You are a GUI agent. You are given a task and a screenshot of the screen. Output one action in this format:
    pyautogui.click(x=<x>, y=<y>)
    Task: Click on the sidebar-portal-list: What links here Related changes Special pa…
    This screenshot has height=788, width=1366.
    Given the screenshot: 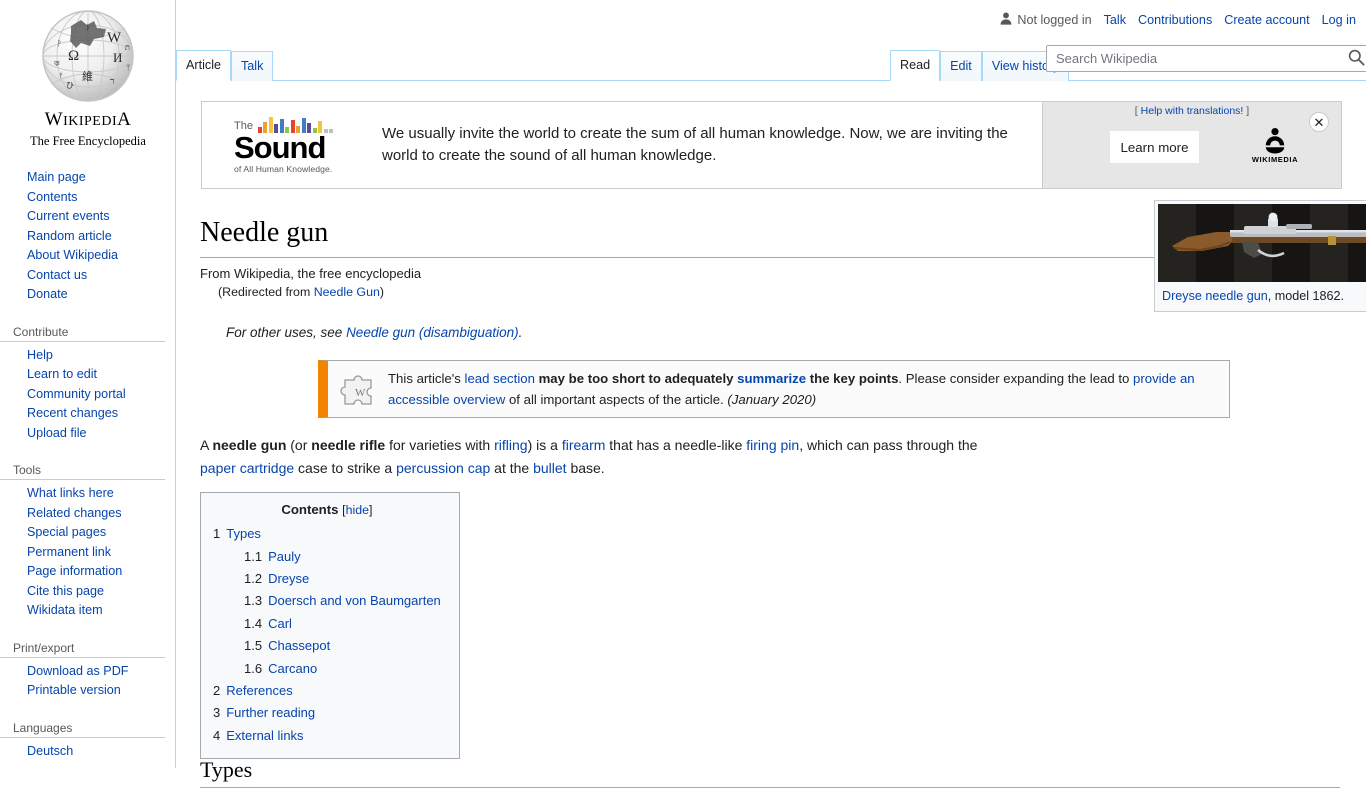 What is the action you would take?
    pyautogui.click(x=87, y=552)
    